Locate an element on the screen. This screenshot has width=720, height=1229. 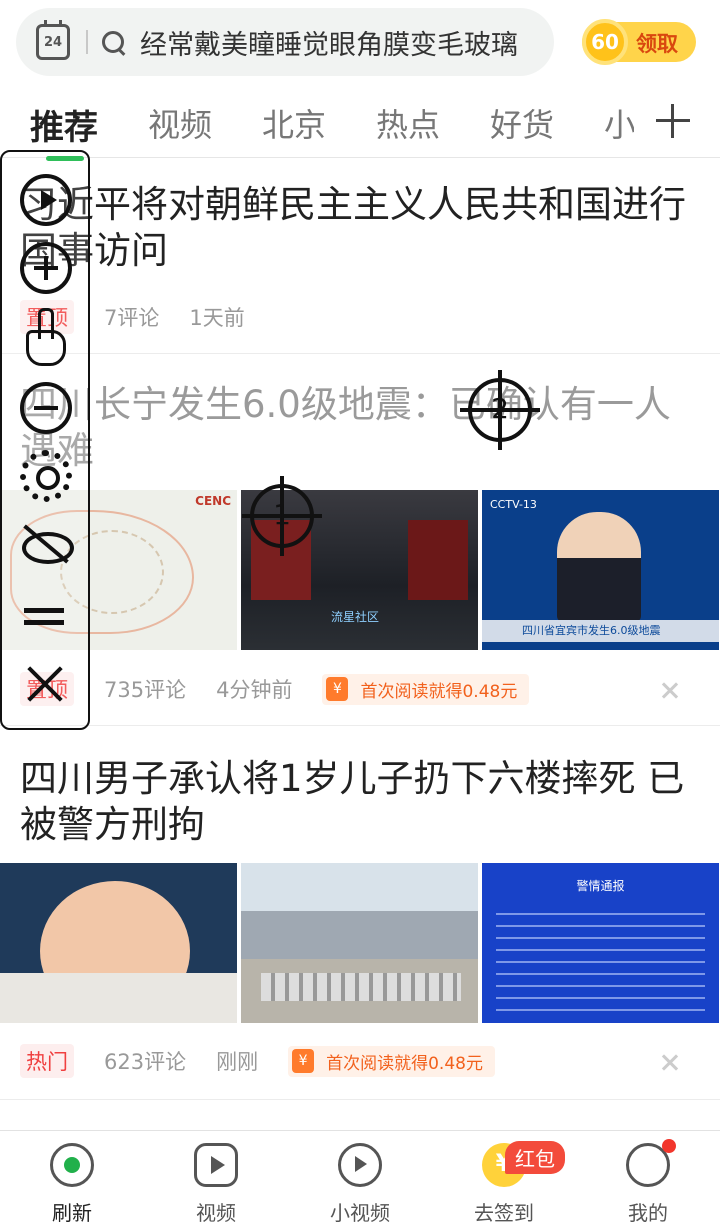
tv-news-image: CCTV-13 四川省宜宾市发生6.0级地震 is located at coordinates (600, 570).